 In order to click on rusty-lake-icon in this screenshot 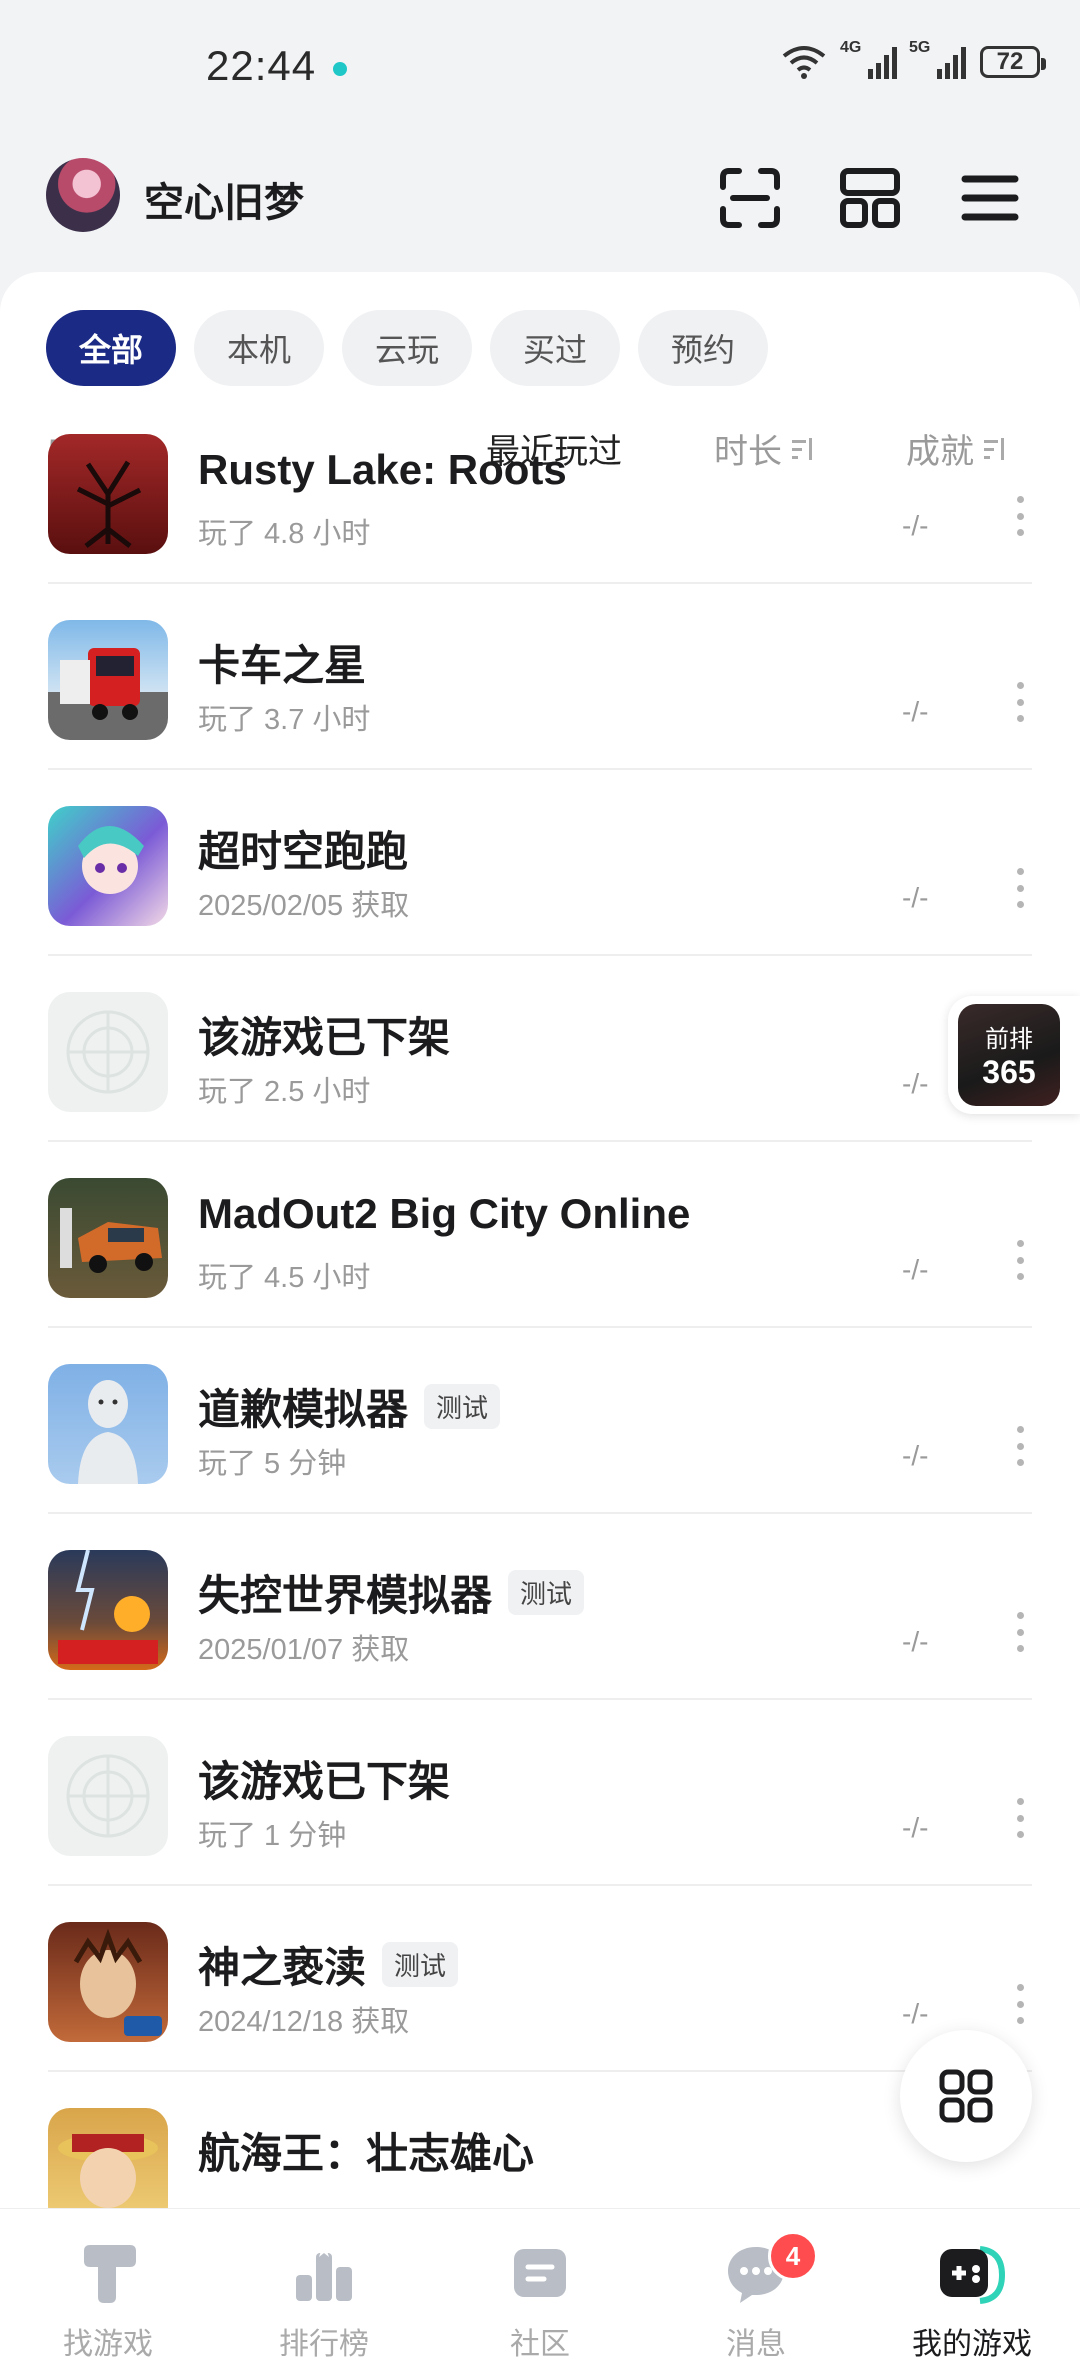, I will do `click(108, 494)`.